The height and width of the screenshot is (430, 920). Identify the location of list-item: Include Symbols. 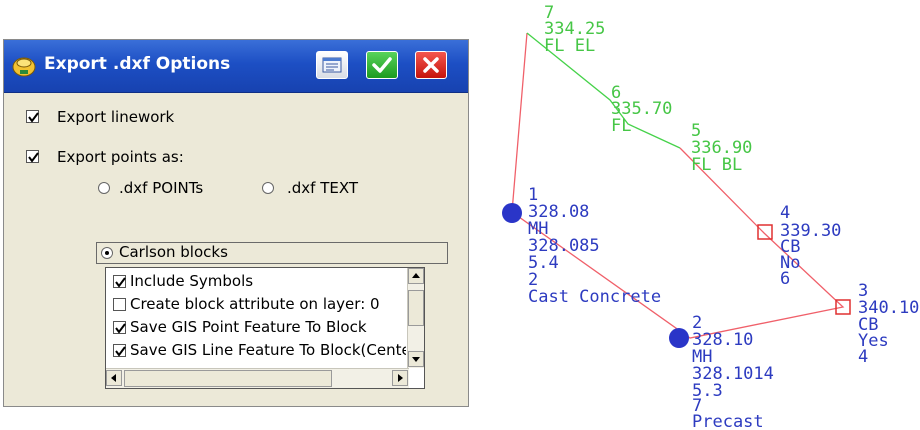
(259, 282).